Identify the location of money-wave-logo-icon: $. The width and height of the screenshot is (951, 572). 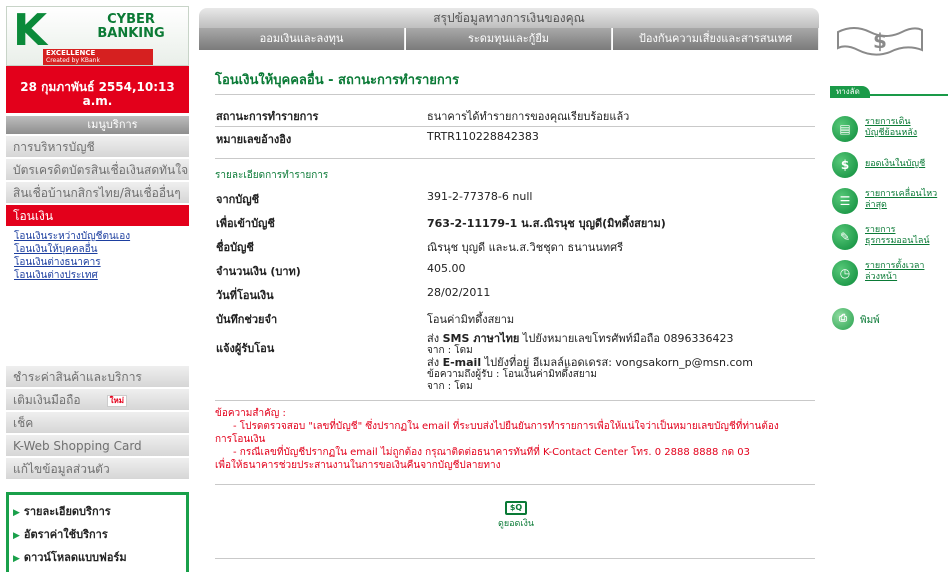
(880, 41).